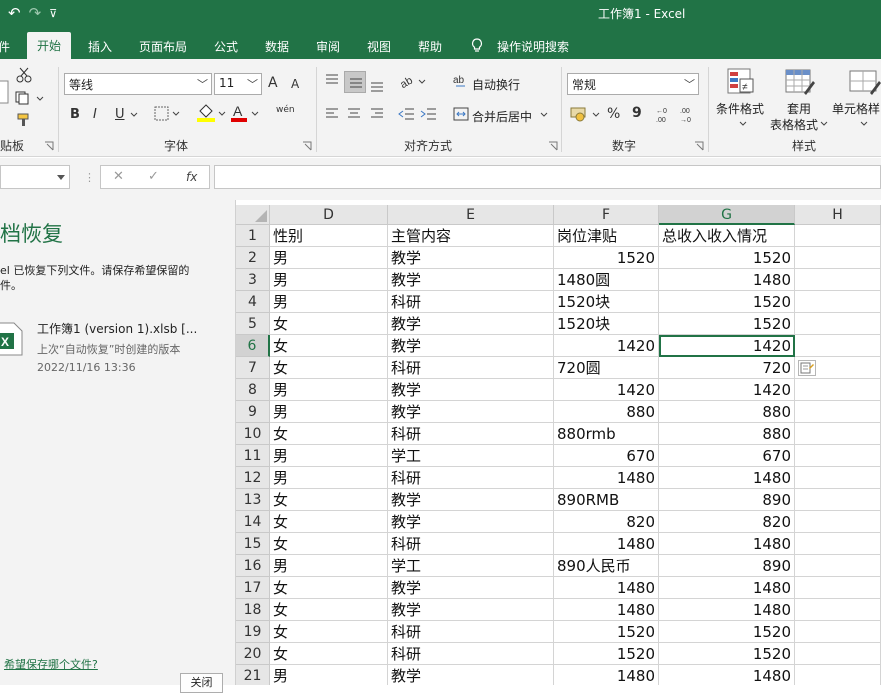 This screenshot has width=881, height=693. Describe the element at coordinates (354, 114) in the screenshot. I see `align-center-icon` at that location.